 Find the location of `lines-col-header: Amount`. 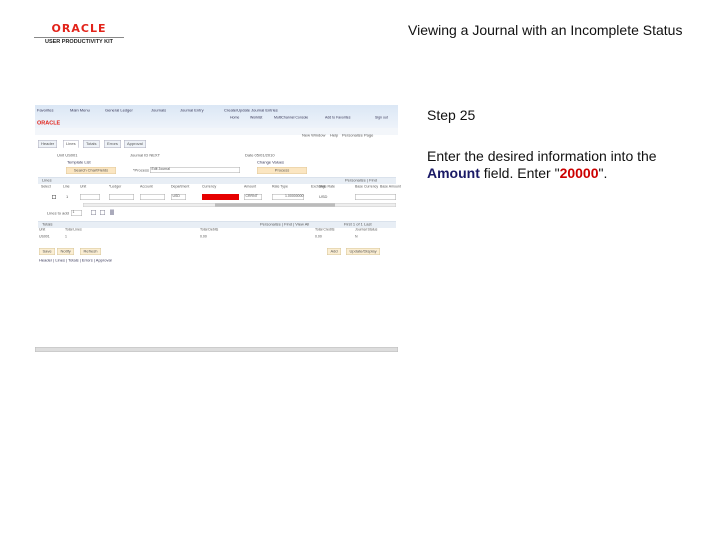

lines-col-header: Amount is located at coordinates (250, 187).